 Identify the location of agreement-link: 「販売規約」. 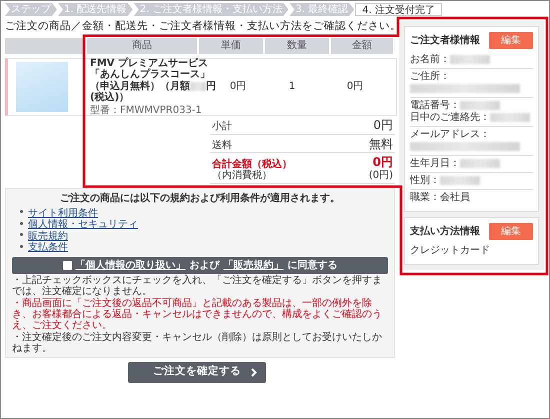
(254, 265).